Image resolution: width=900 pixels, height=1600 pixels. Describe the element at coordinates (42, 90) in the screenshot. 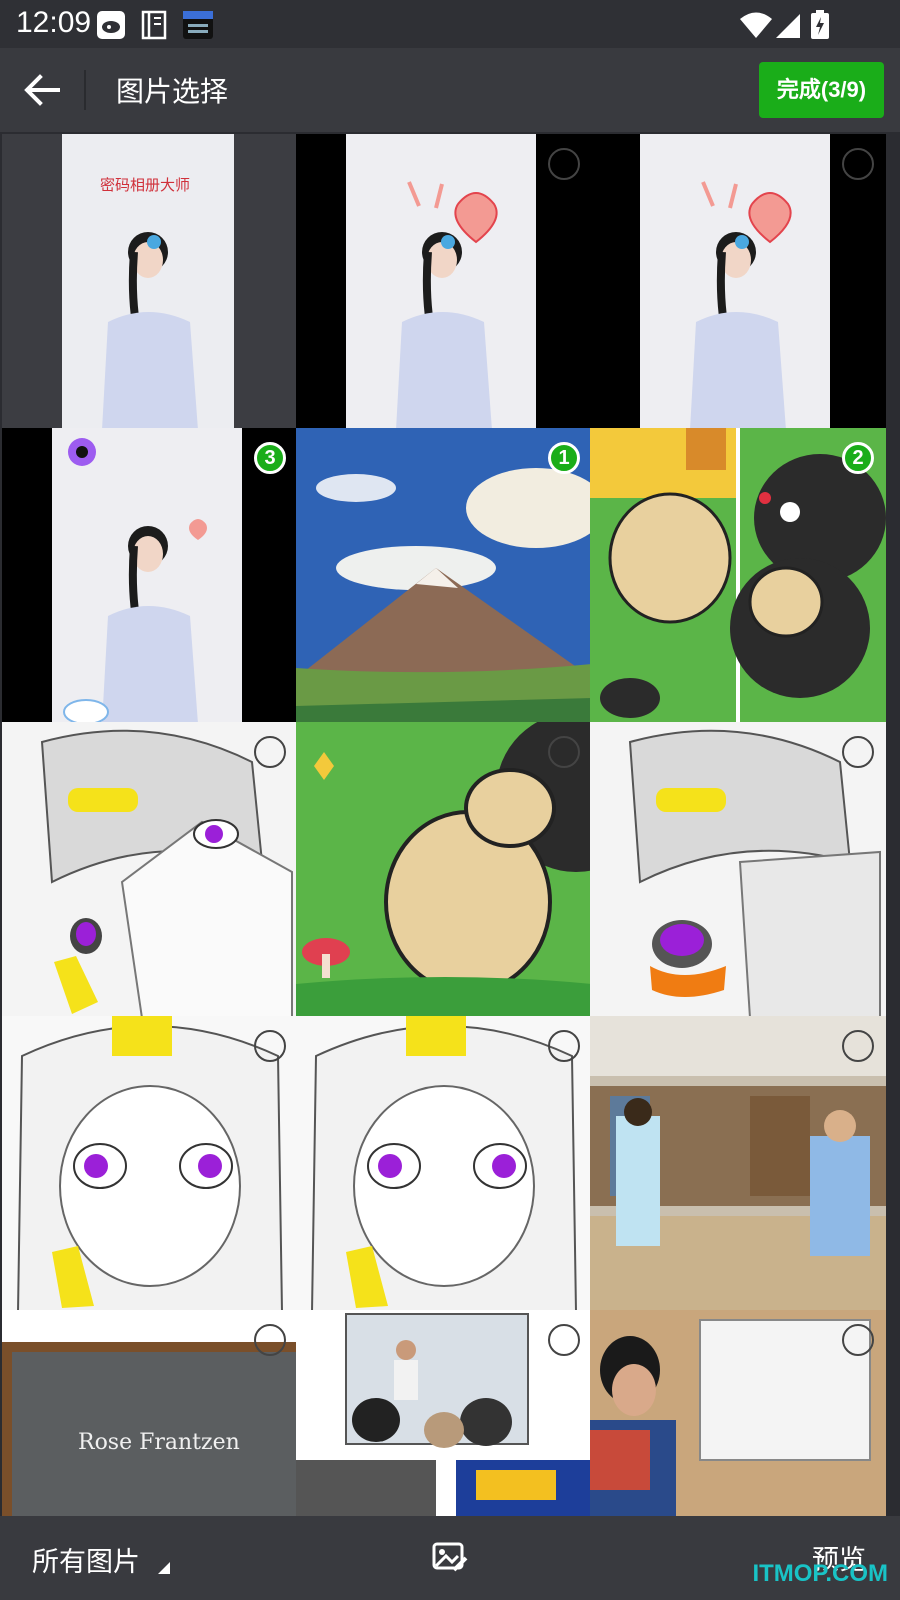

I see `back-arrow-icon` at that location.